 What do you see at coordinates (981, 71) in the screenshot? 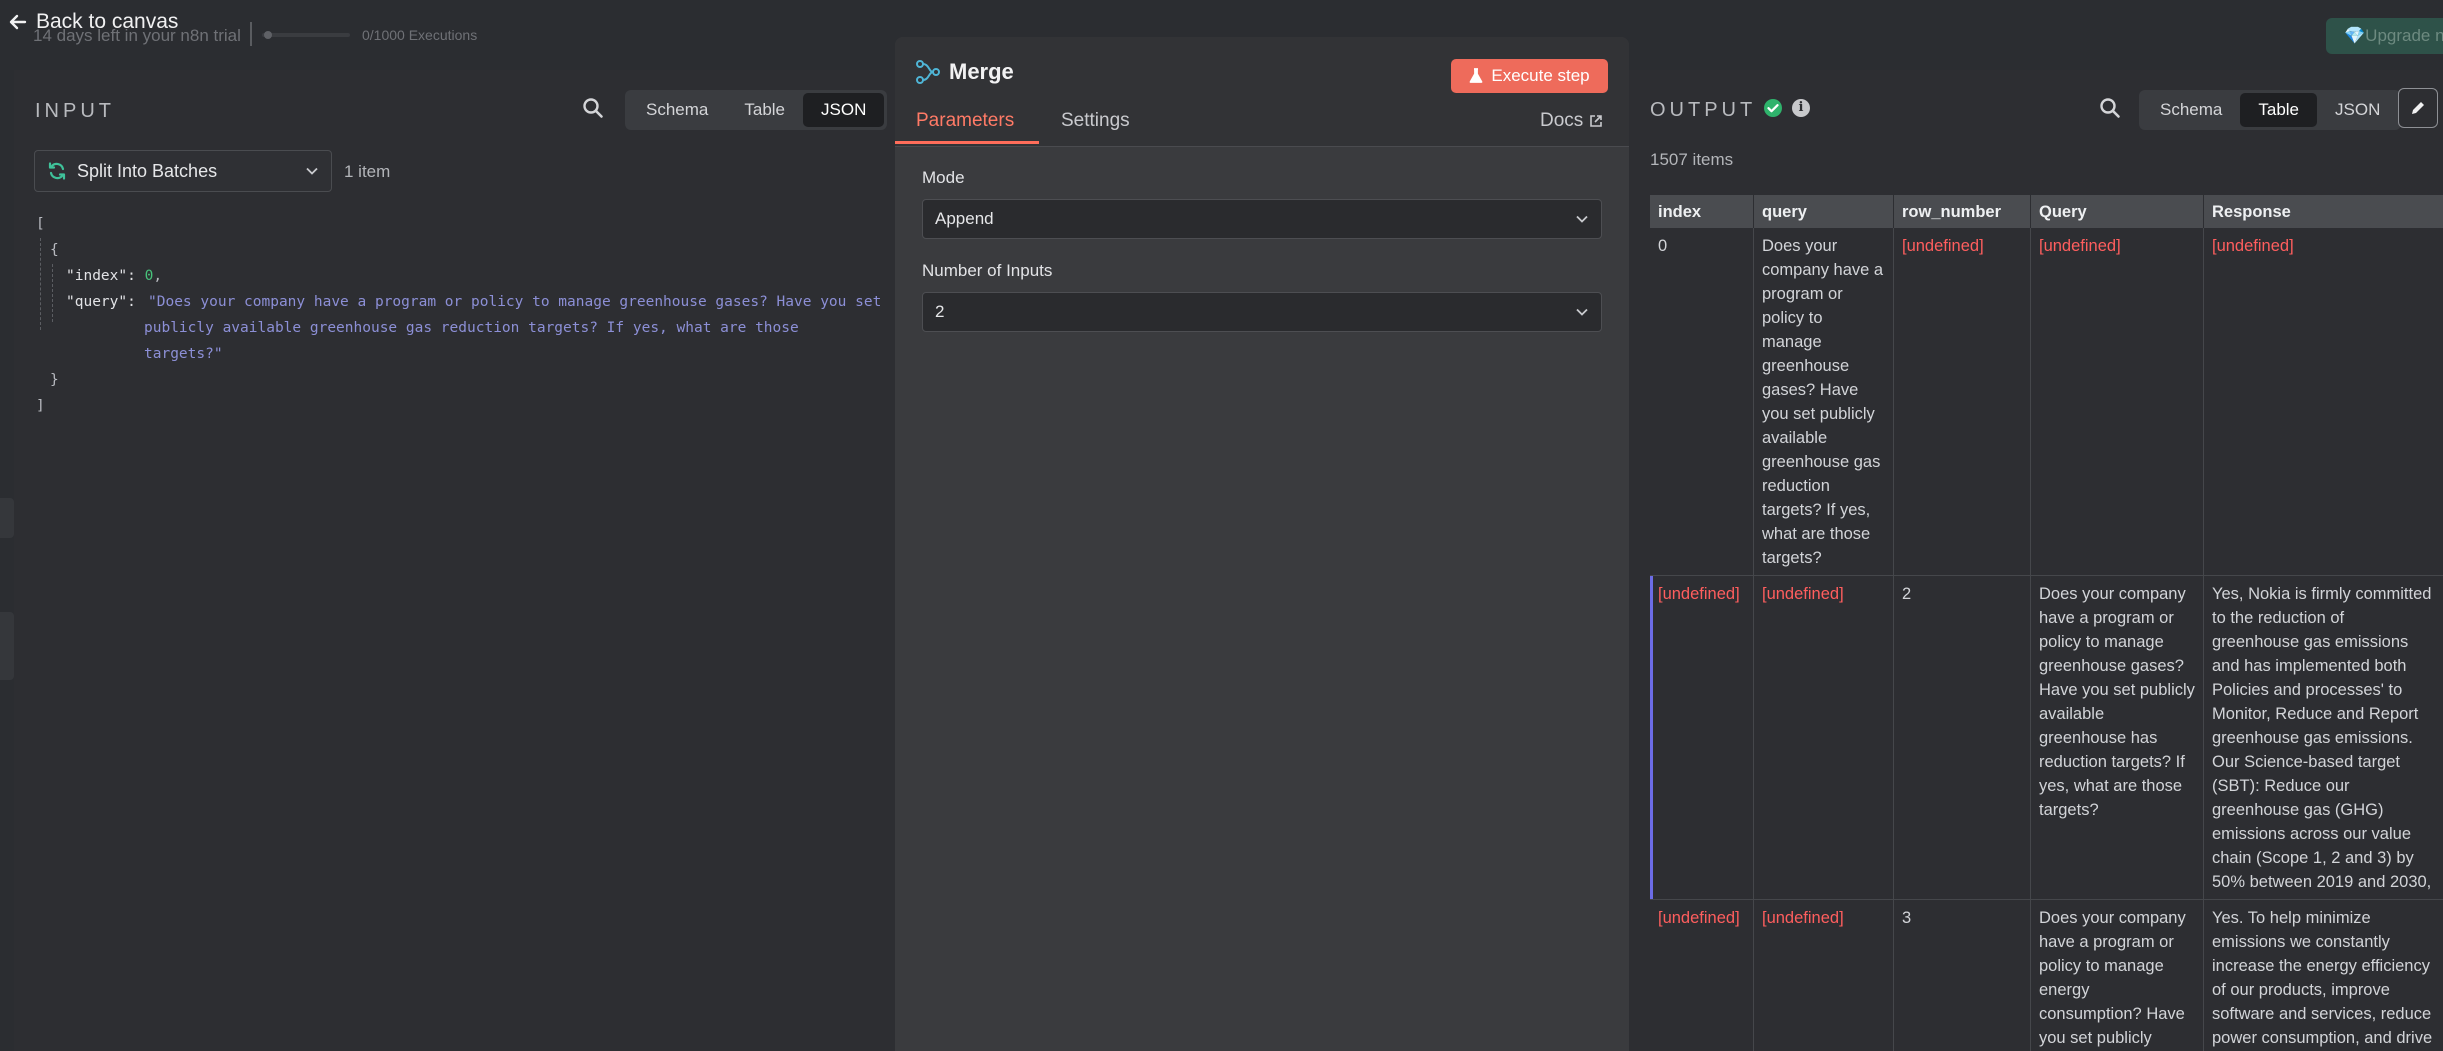
I see `merge-title-label: Merge` at bounding box center [981, 71].